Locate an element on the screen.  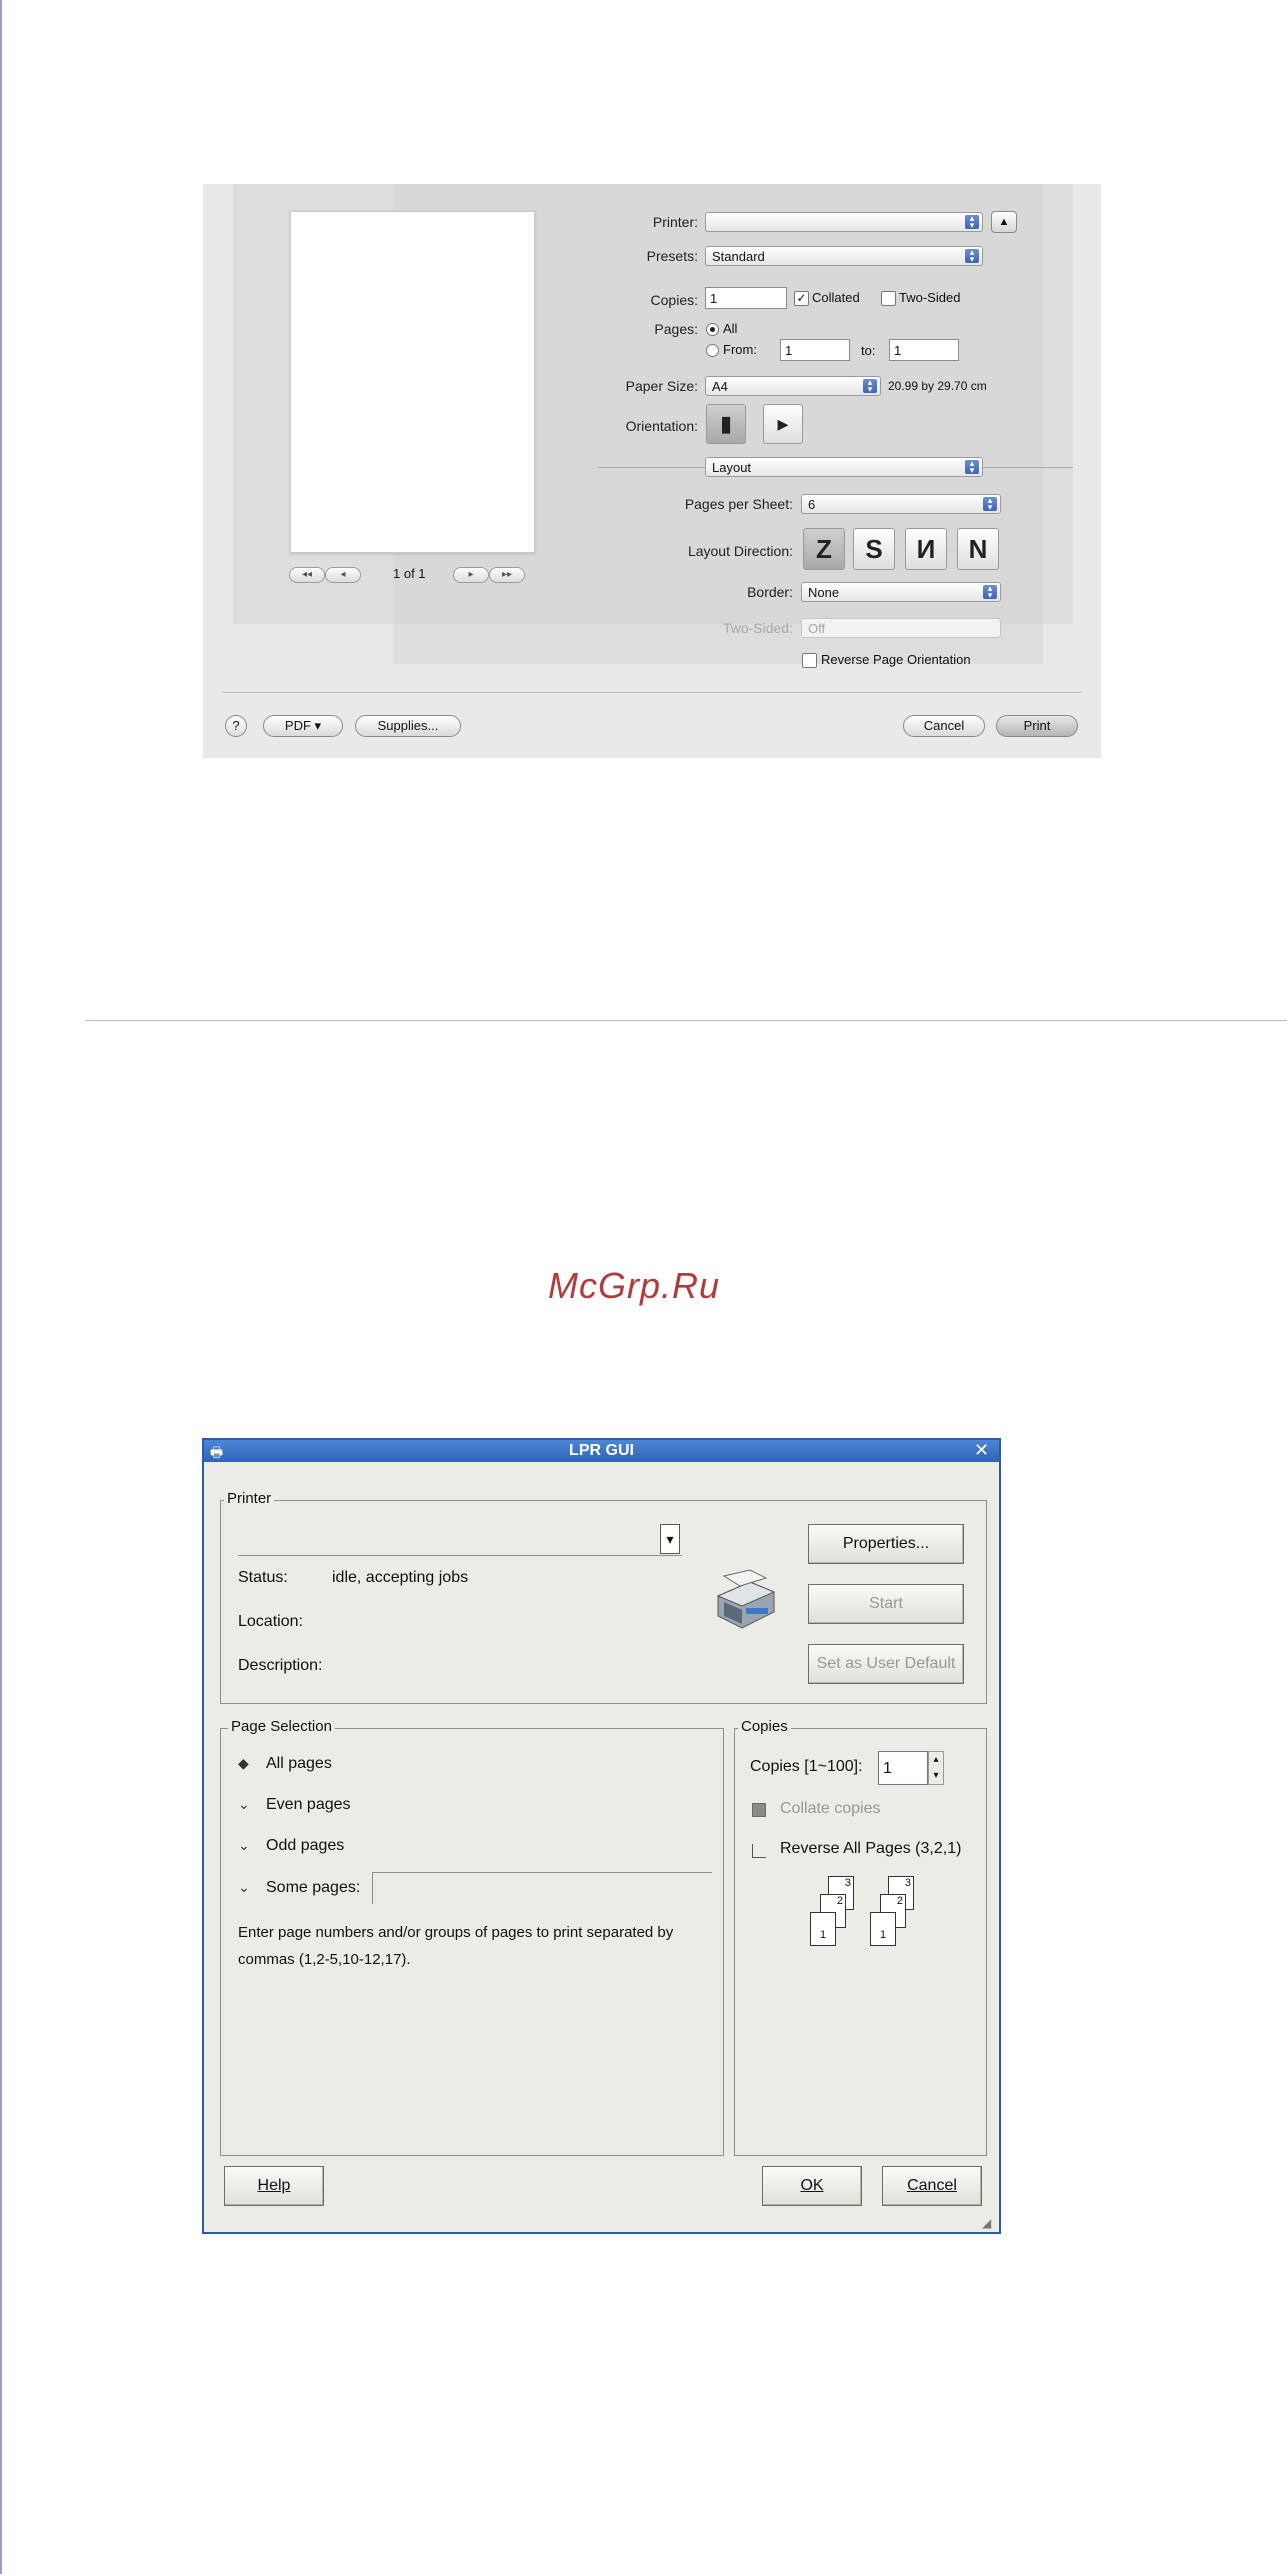
reverse-page-orientation-checkbox is located at coordinates (809, 660).